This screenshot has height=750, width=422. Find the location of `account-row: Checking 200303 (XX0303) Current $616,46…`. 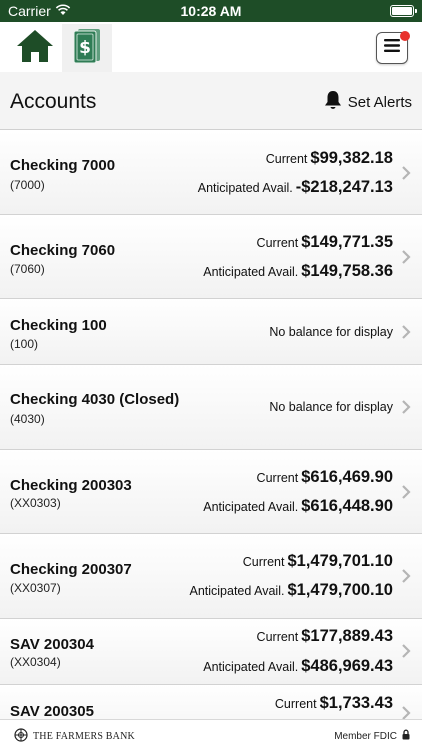

account-row: Checking 200303 (XX0303) Current $616,46… is located at coordinates (211, 492).